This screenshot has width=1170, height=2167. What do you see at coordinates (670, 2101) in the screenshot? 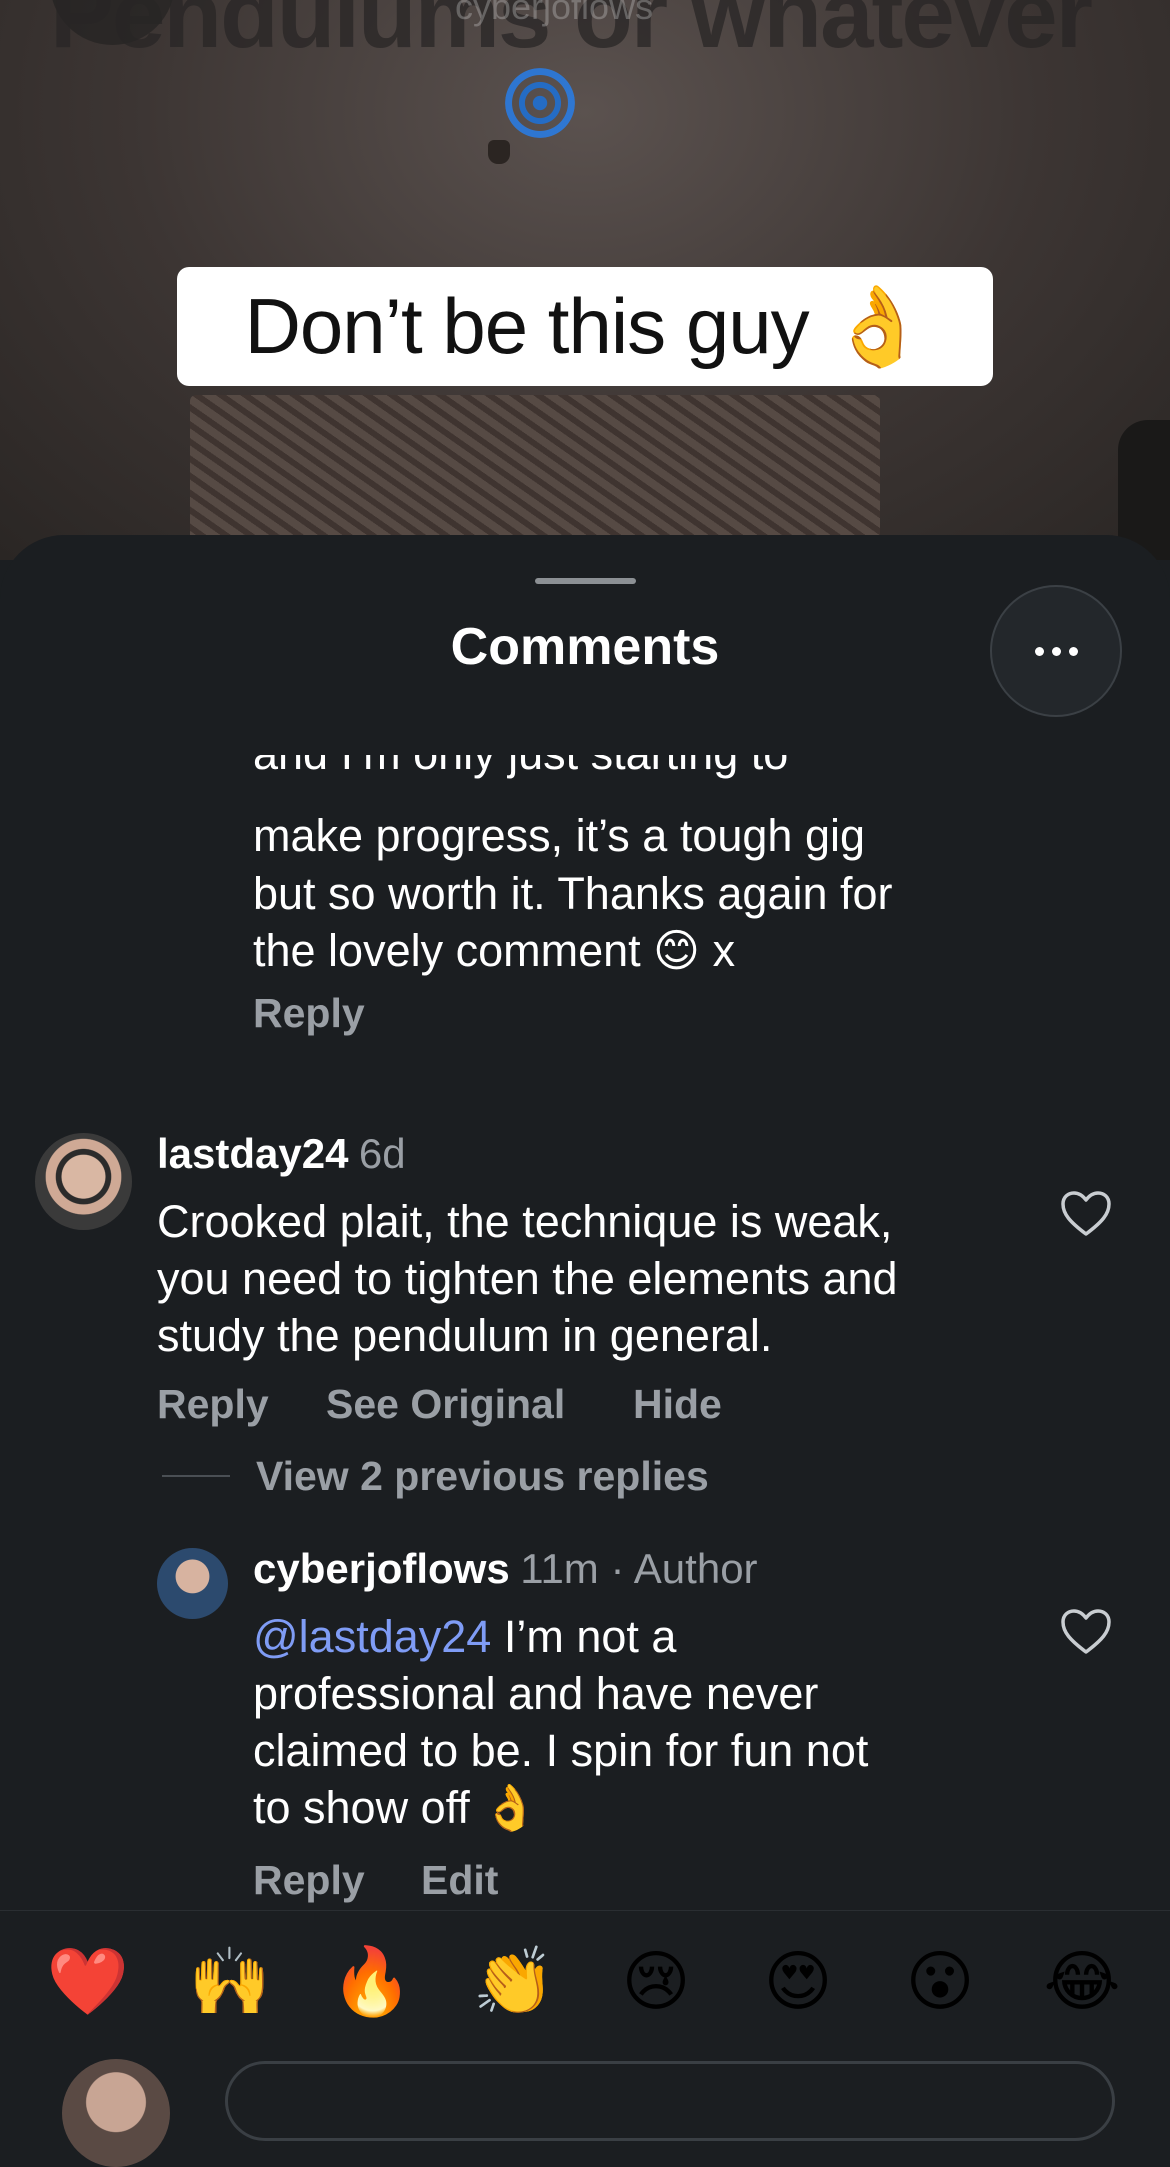
I see `comment-input` at bounding box center [670, 2101].